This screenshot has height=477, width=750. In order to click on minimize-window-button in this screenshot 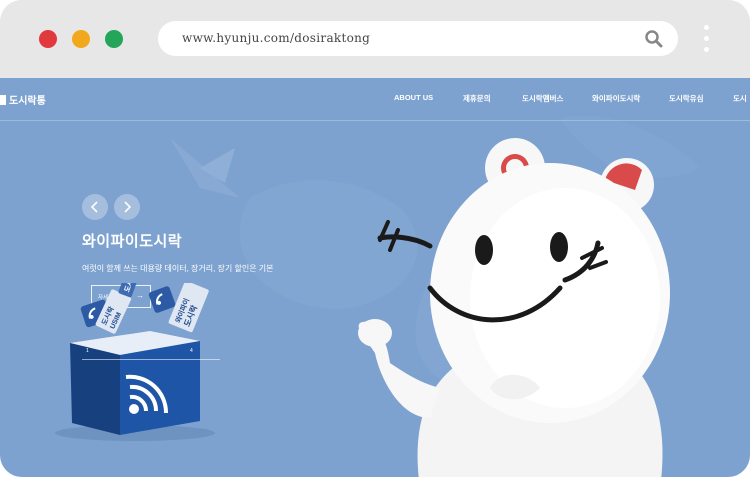, I will do `click(81, 39)`.